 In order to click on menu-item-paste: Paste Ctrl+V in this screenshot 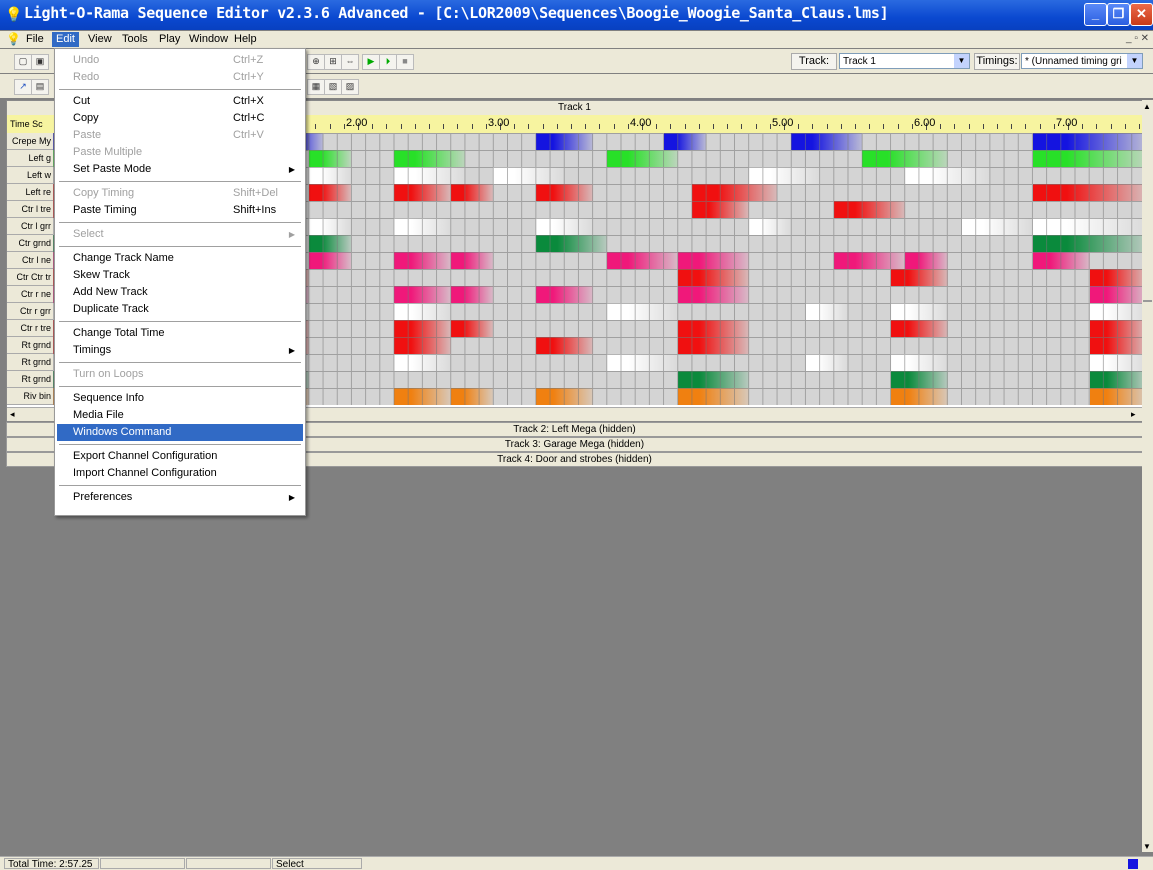, I will do `click(180, 135)`.